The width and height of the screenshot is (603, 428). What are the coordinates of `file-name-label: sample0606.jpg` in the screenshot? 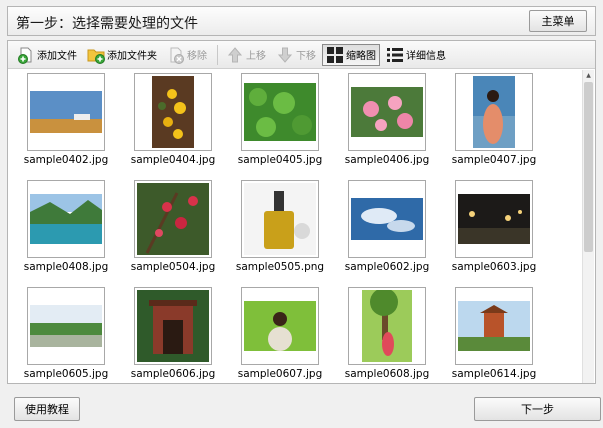 It's located at (173, 374).